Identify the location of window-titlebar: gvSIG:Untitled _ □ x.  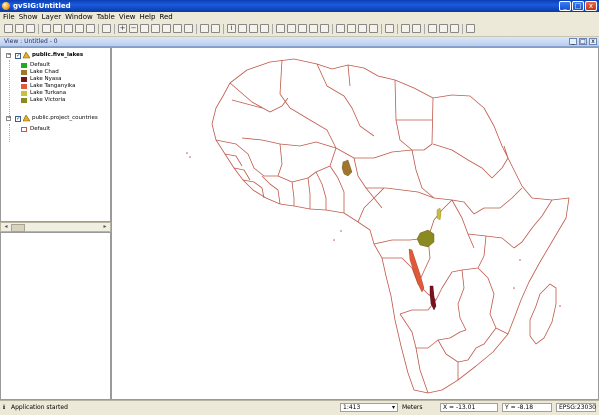
(299, 6).